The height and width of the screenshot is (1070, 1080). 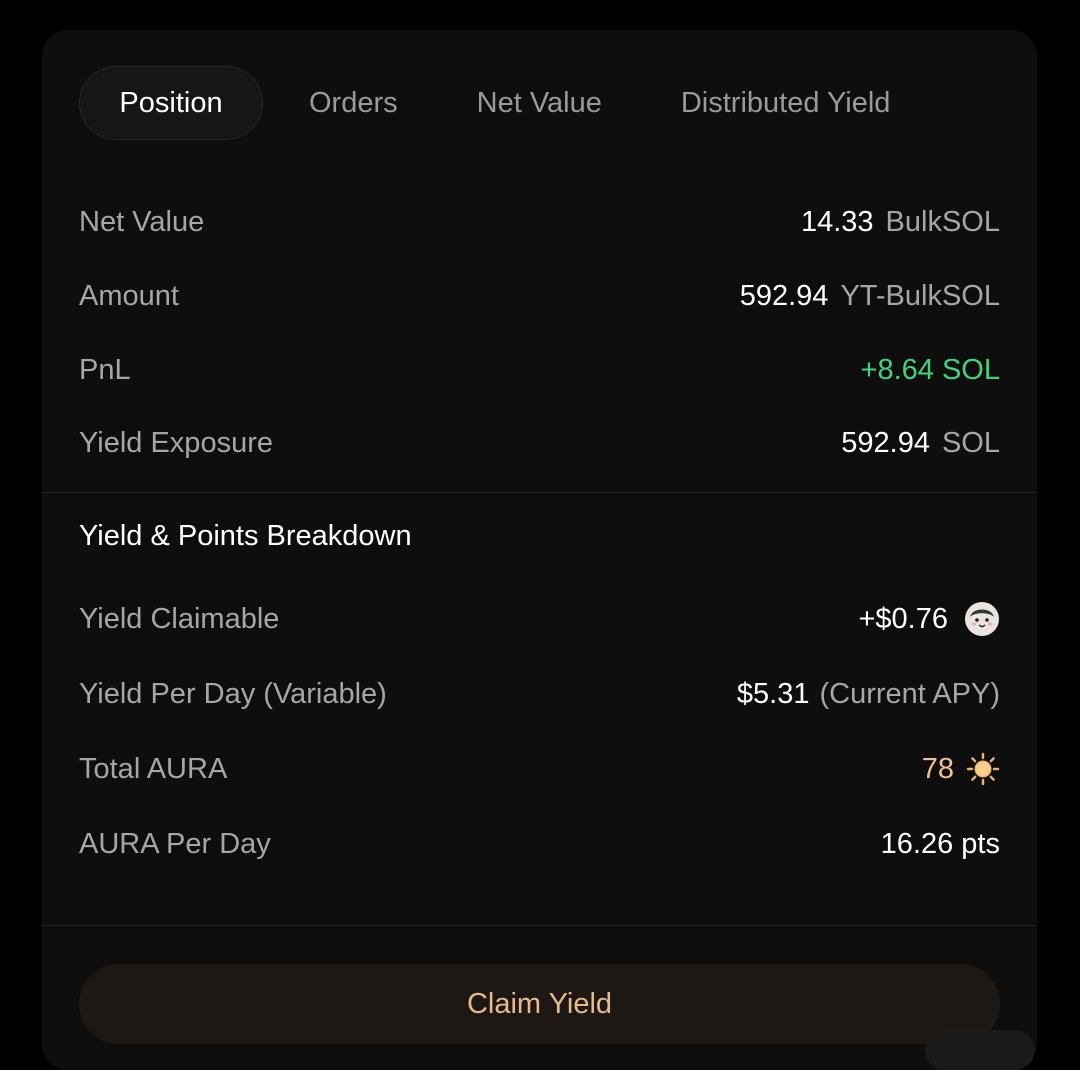 I want to click on yield-exposure-row: Yield Exposure 592.94 SOL, so click(x=539, y=443).